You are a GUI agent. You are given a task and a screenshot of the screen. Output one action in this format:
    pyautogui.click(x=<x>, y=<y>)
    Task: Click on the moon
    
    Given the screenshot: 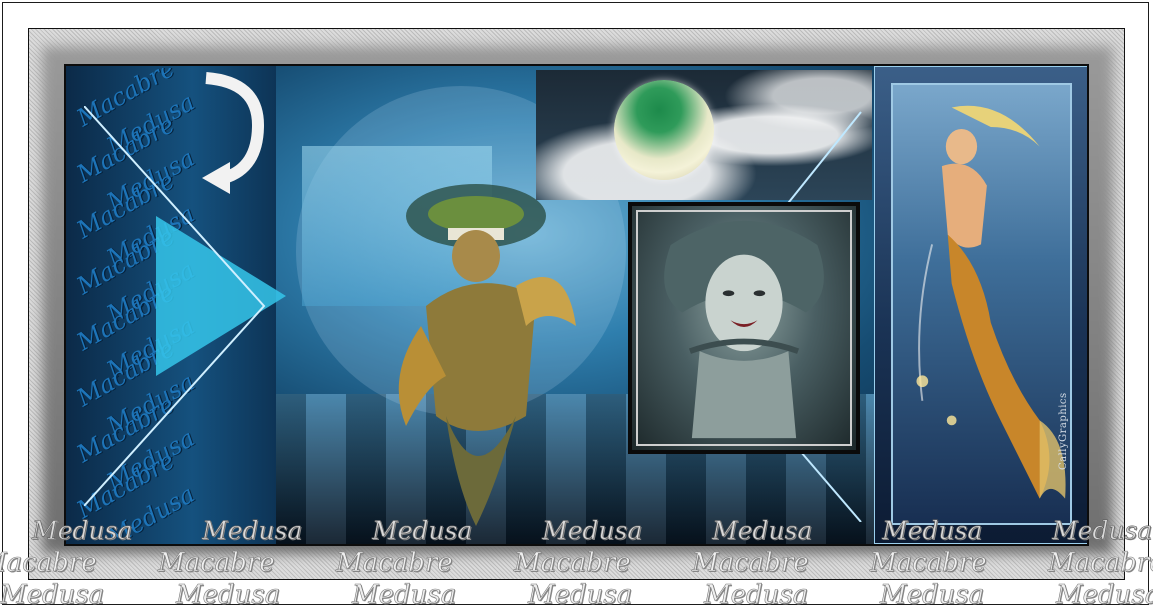 What is the action you would take?
    pyautogui.click(x=664, y=130)
    